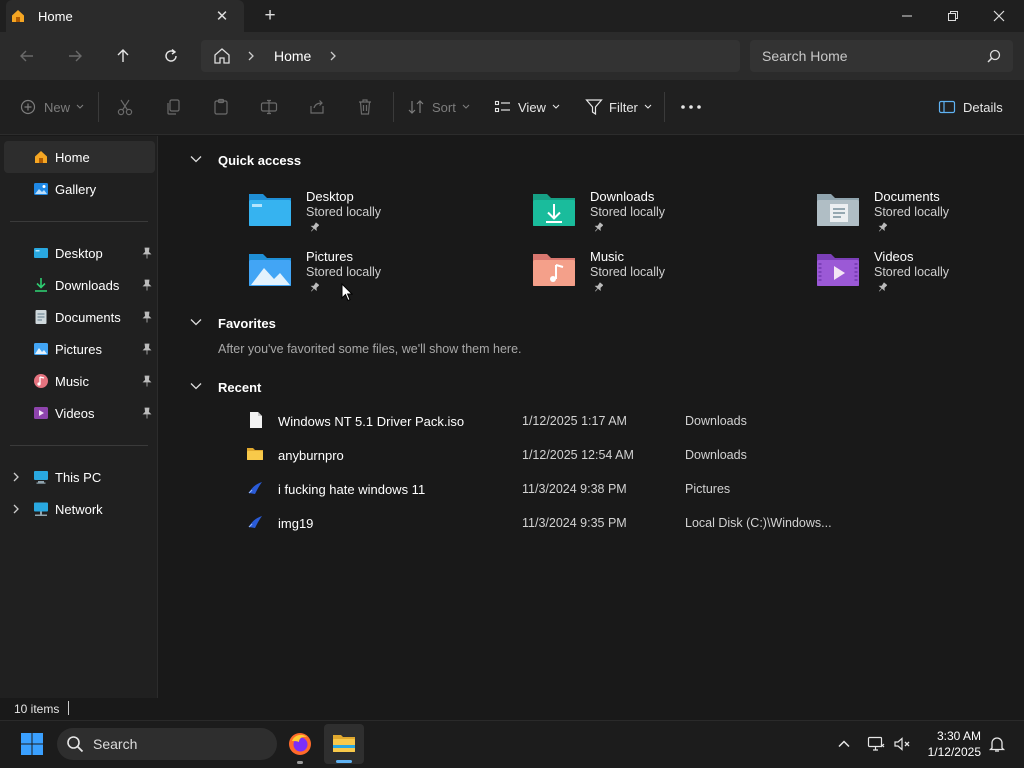 This screenshot has height=768, width=1024. I want to click on image-file-icon, so click(255, 488).